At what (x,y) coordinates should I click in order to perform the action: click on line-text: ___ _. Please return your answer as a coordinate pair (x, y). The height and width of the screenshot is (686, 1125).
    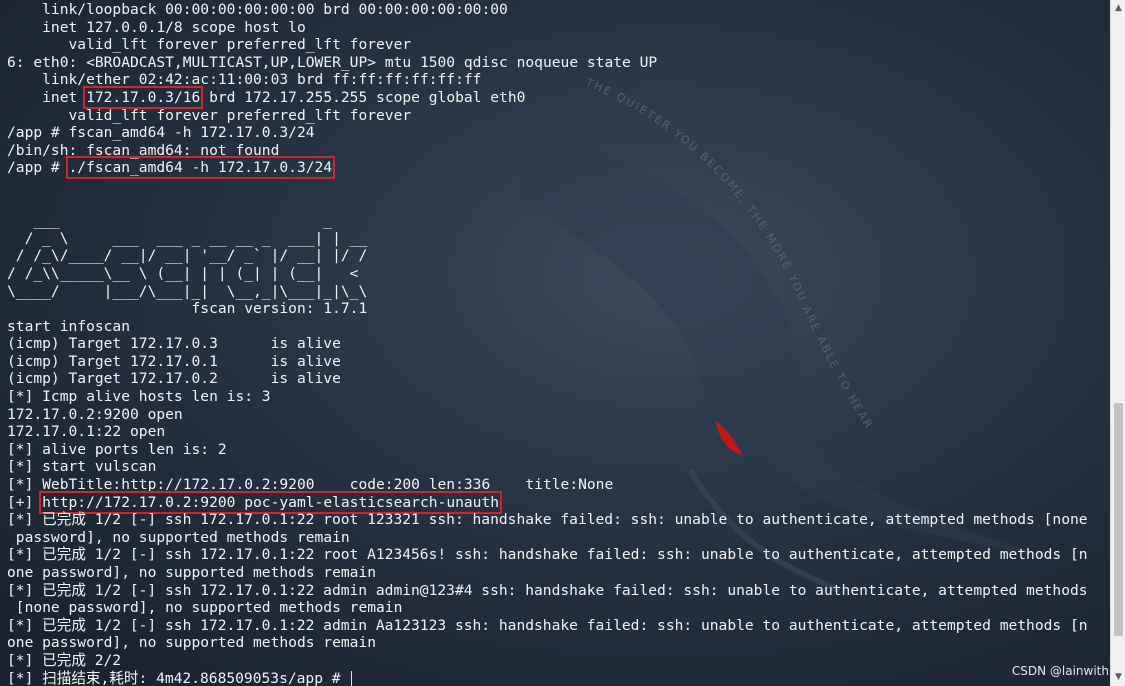
    Looking at the image, I should click on (170, 221).